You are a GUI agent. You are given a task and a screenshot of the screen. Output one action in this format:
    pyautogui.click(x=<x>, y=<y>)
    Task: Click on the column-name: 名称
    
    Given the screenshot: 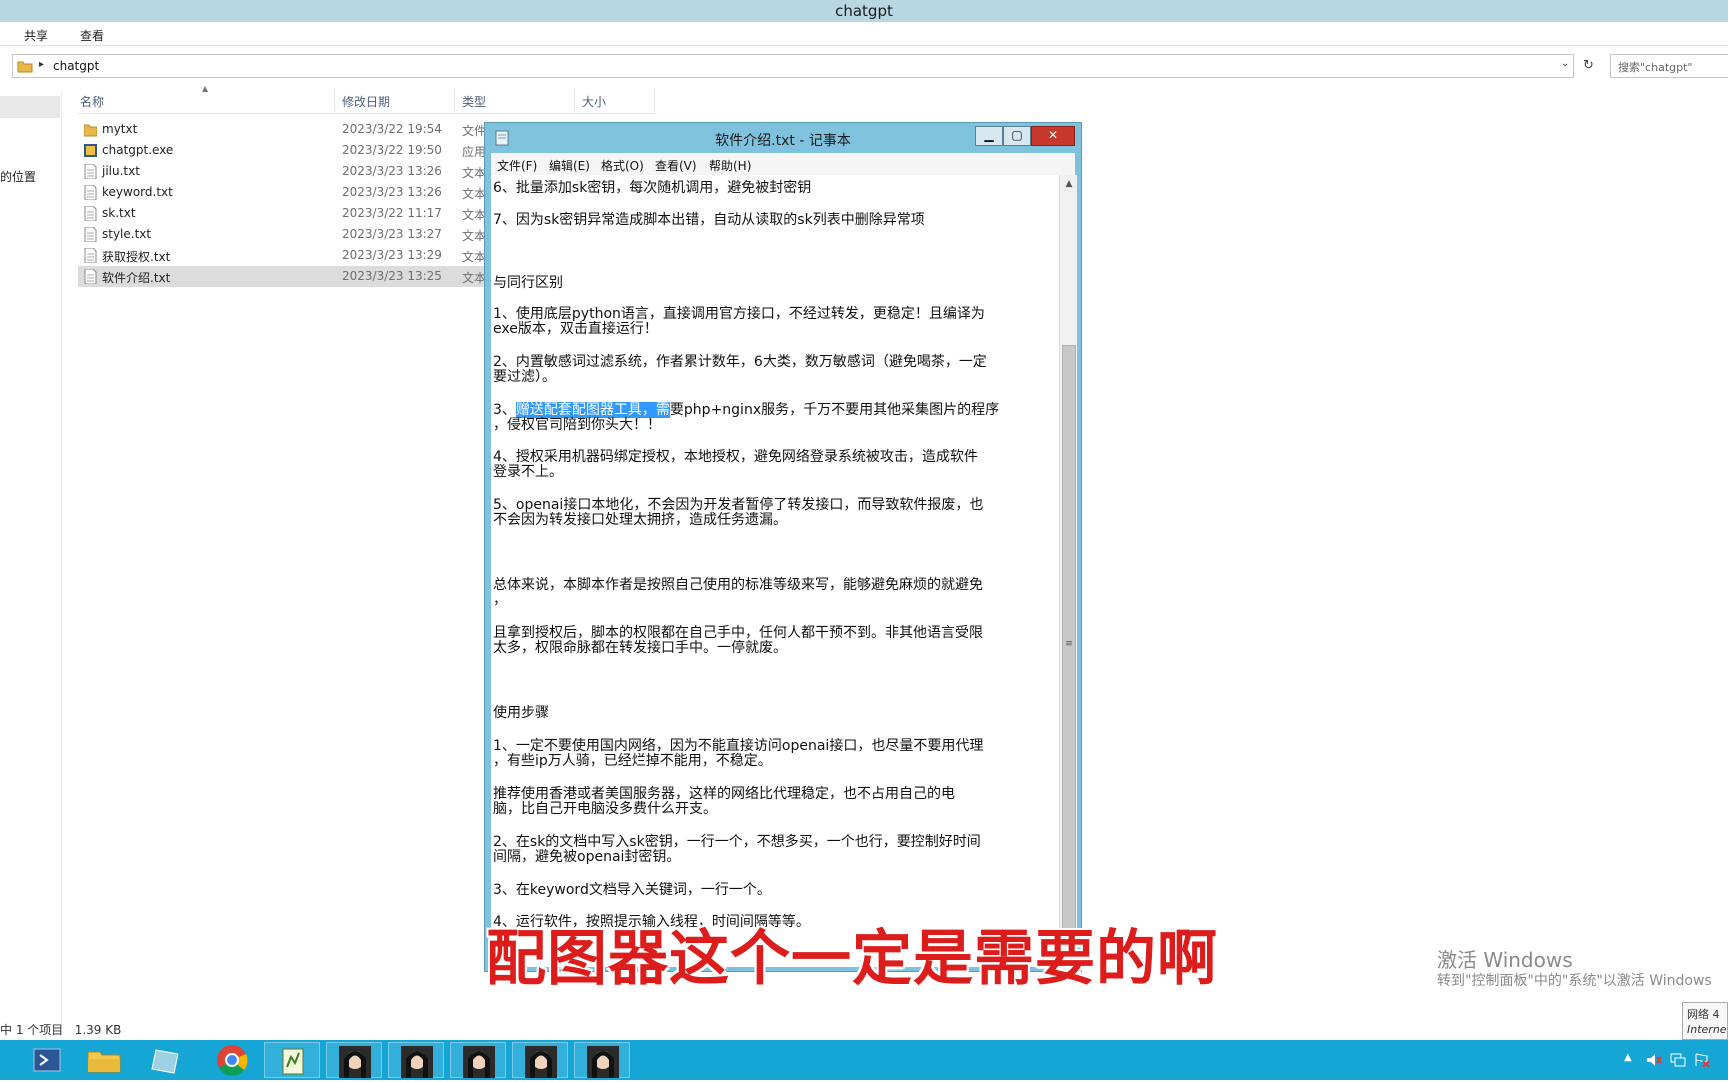 What is the action you would take?
    pyautogui.click(x=92, y=101)
    